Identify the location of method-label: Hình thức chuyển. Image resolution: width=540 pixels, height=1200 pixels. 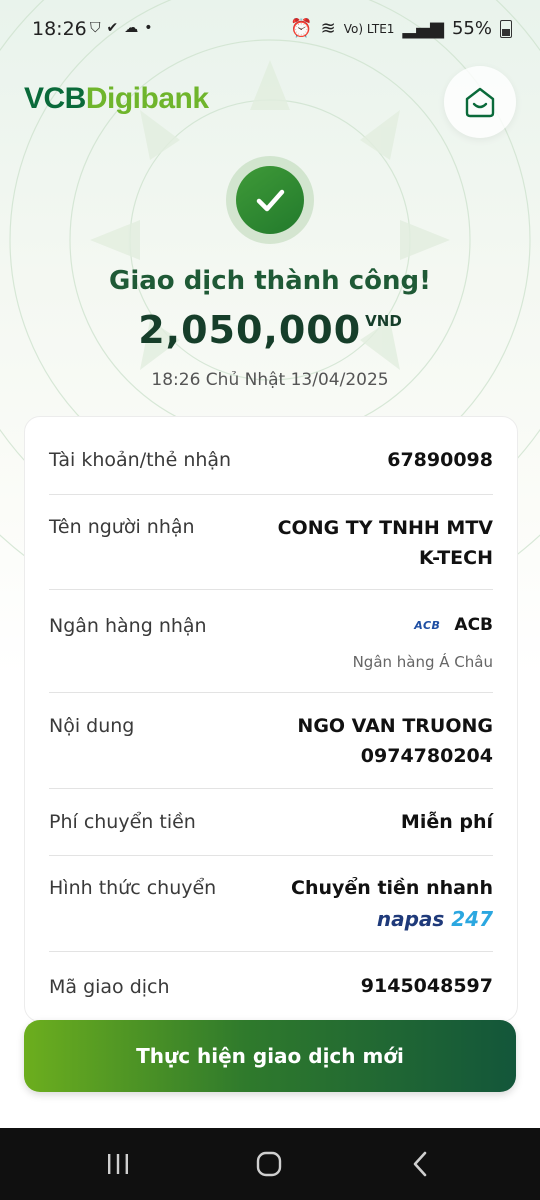
(133, 888).